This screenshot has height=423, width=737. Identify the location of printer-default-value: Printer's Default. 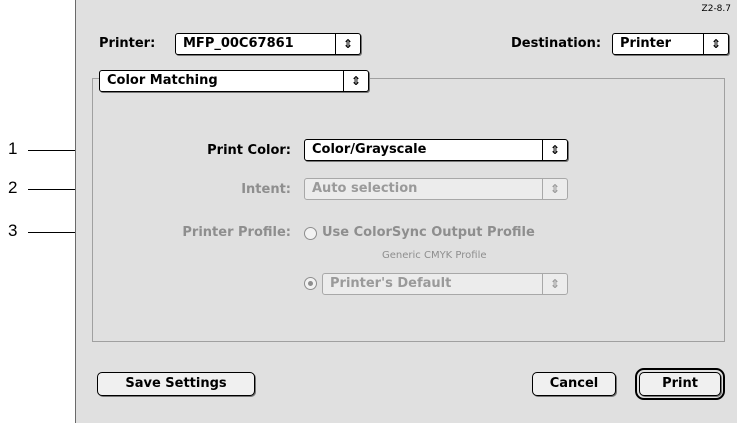
(391, 283).